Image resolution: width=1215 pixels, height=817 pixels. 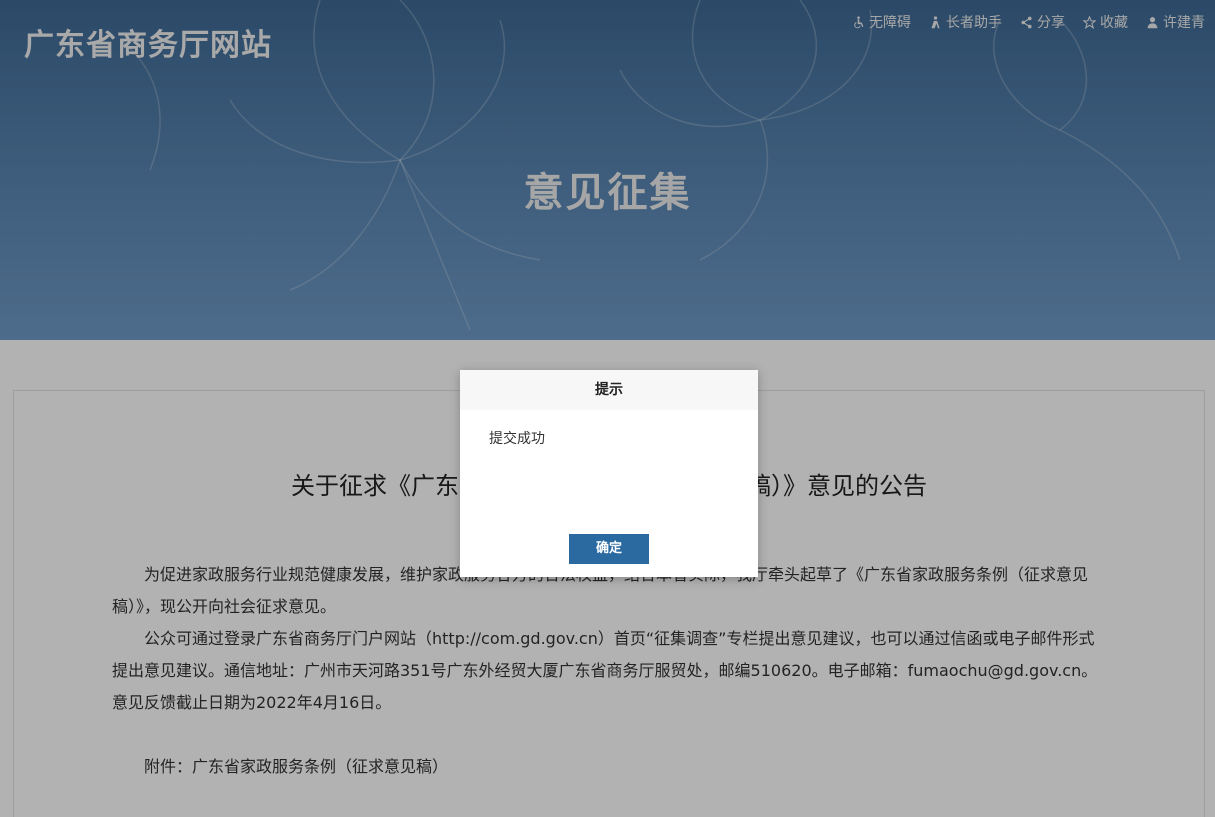 I want to click on dialog-footer: 确定, so click(x=609, y=549).